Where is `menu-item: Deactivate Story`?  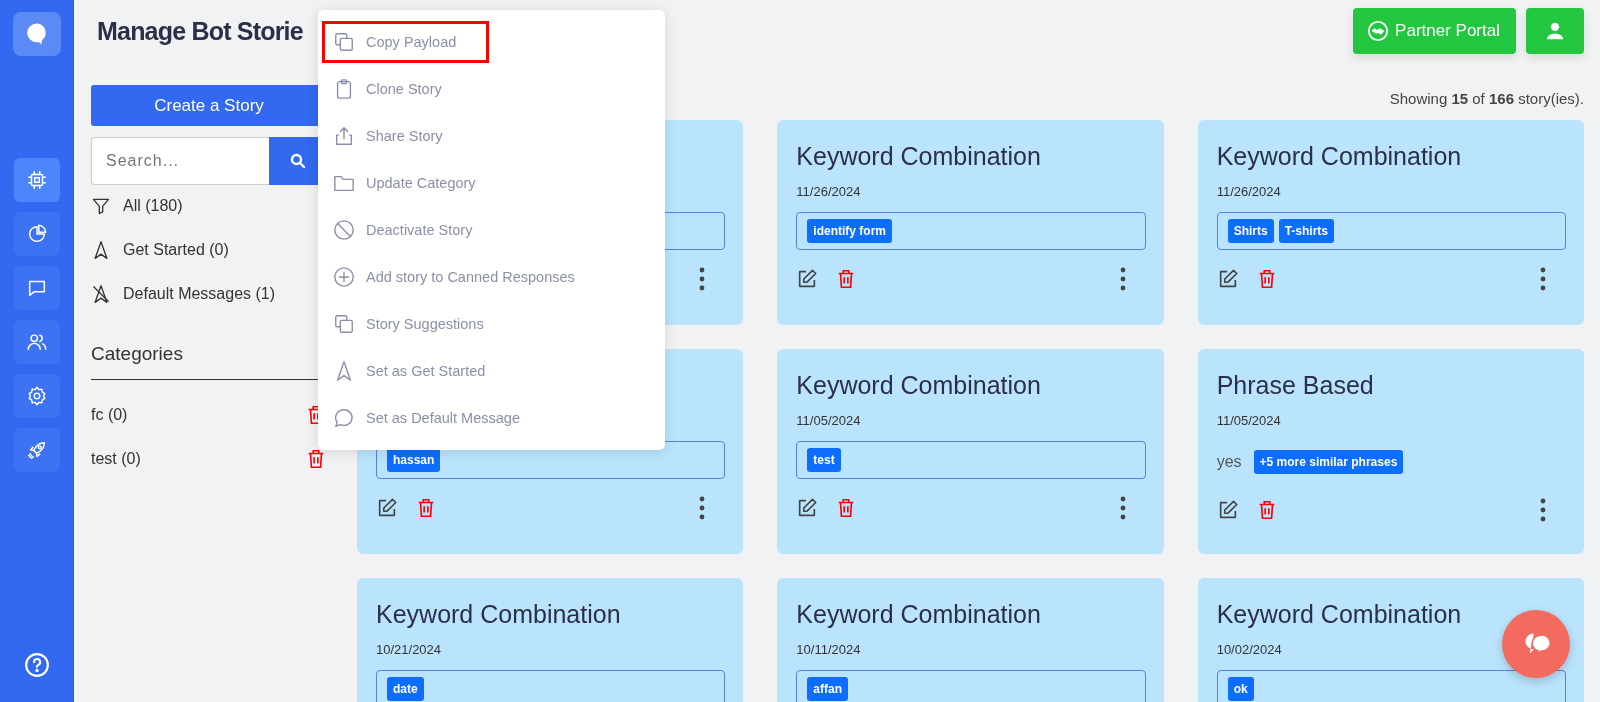 menu-item: Deactivate Story is located at coordinates (414, 230).